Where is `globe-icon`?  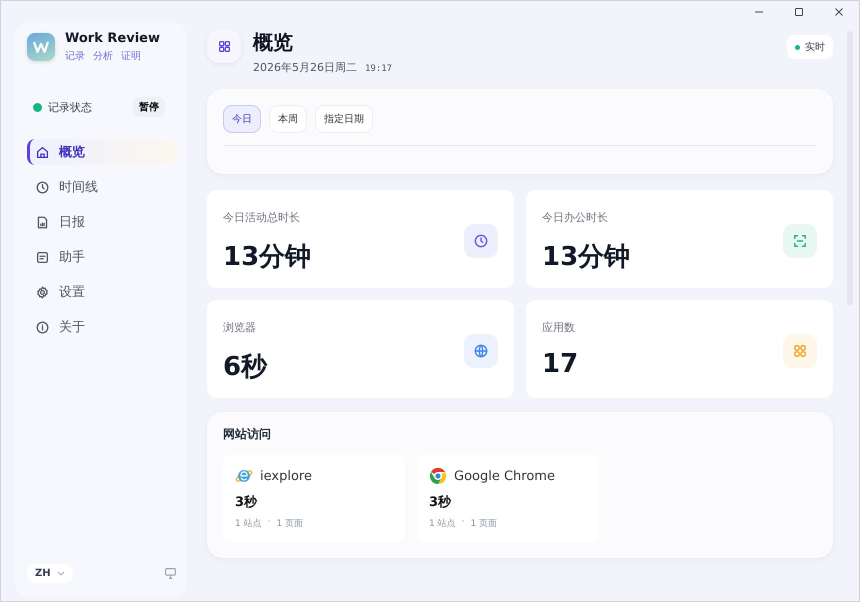
globe-icon is located at coordinates (481, 351).